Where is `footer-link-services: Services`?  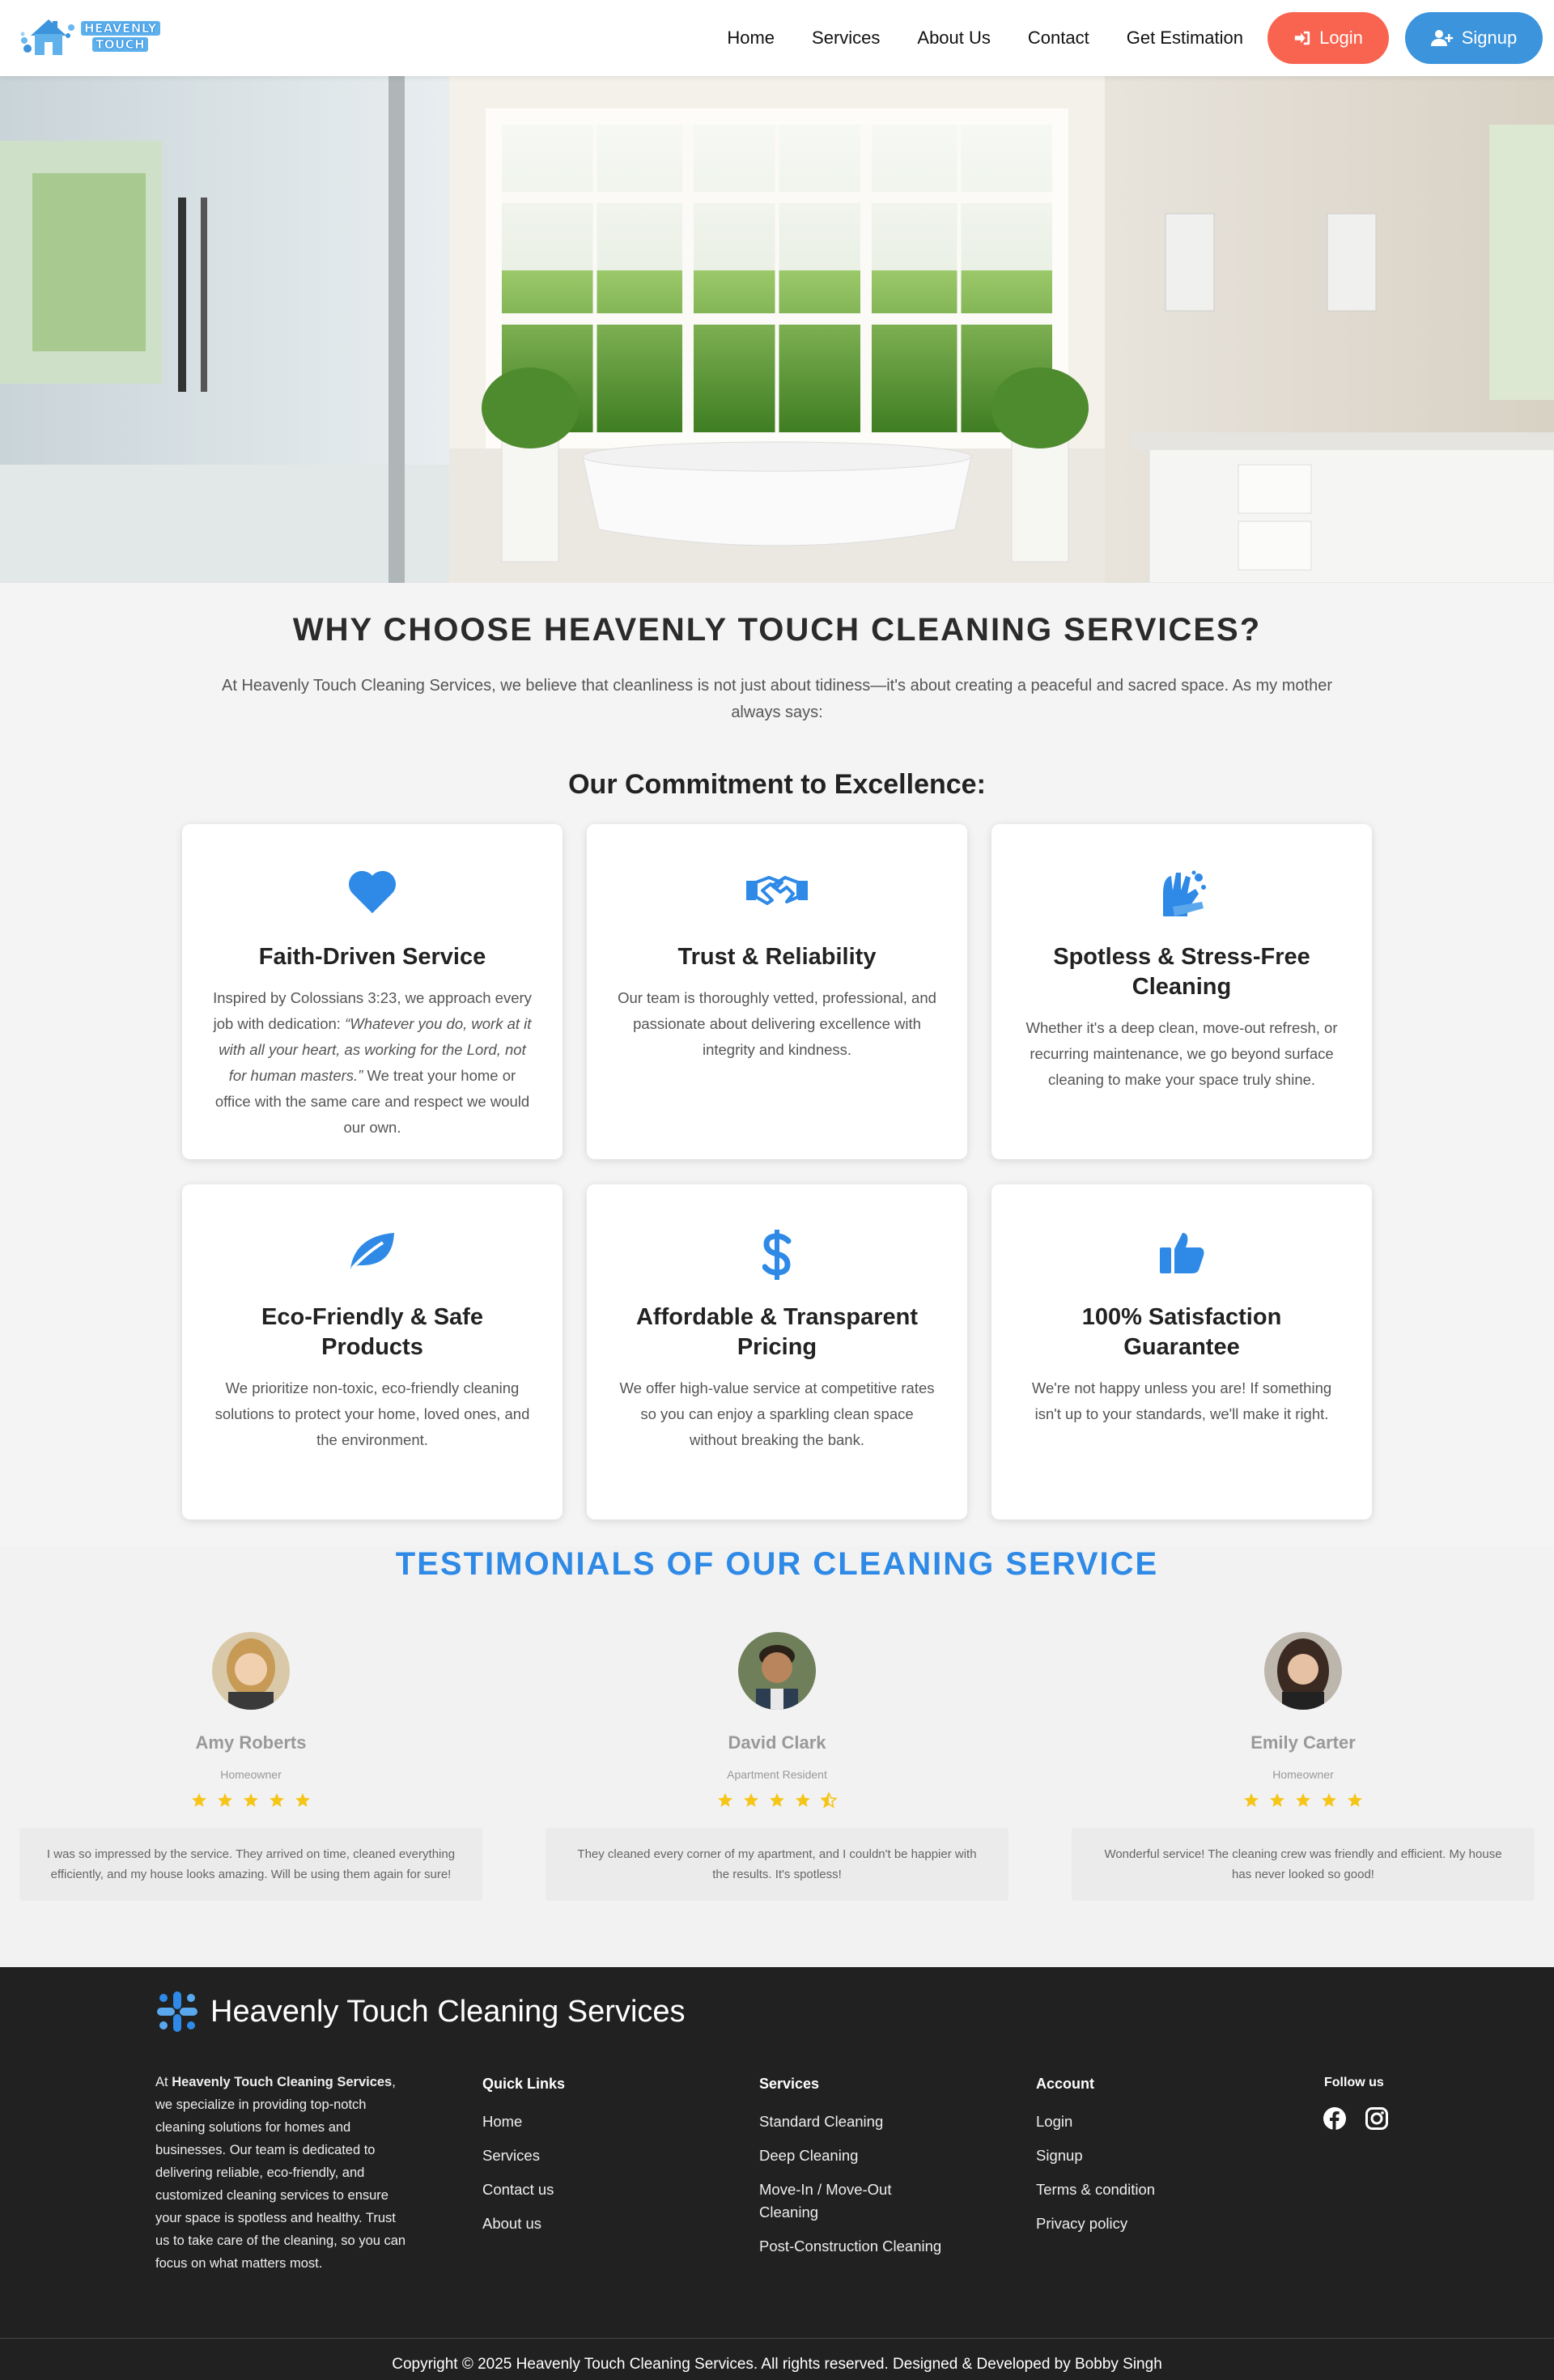
footer-link-services: Services is located at coordinates (523, 2156).